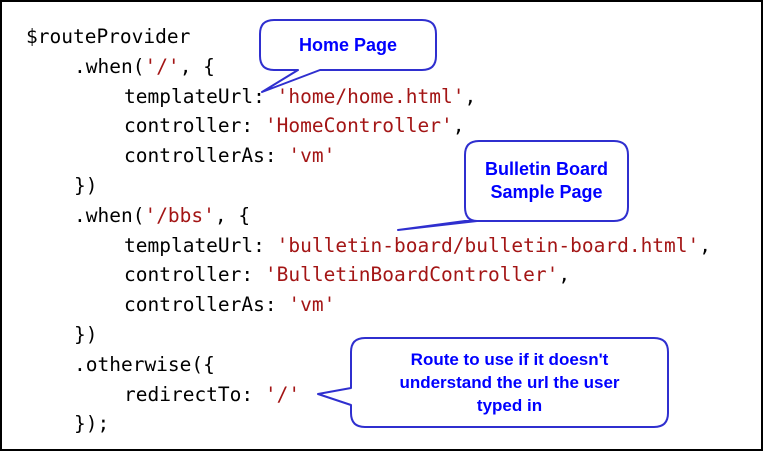  Describe the element at coordinates (546, 180) in the screenshot. I see `callout-bbs-label: Bulletin Board Sample Page` at that location.